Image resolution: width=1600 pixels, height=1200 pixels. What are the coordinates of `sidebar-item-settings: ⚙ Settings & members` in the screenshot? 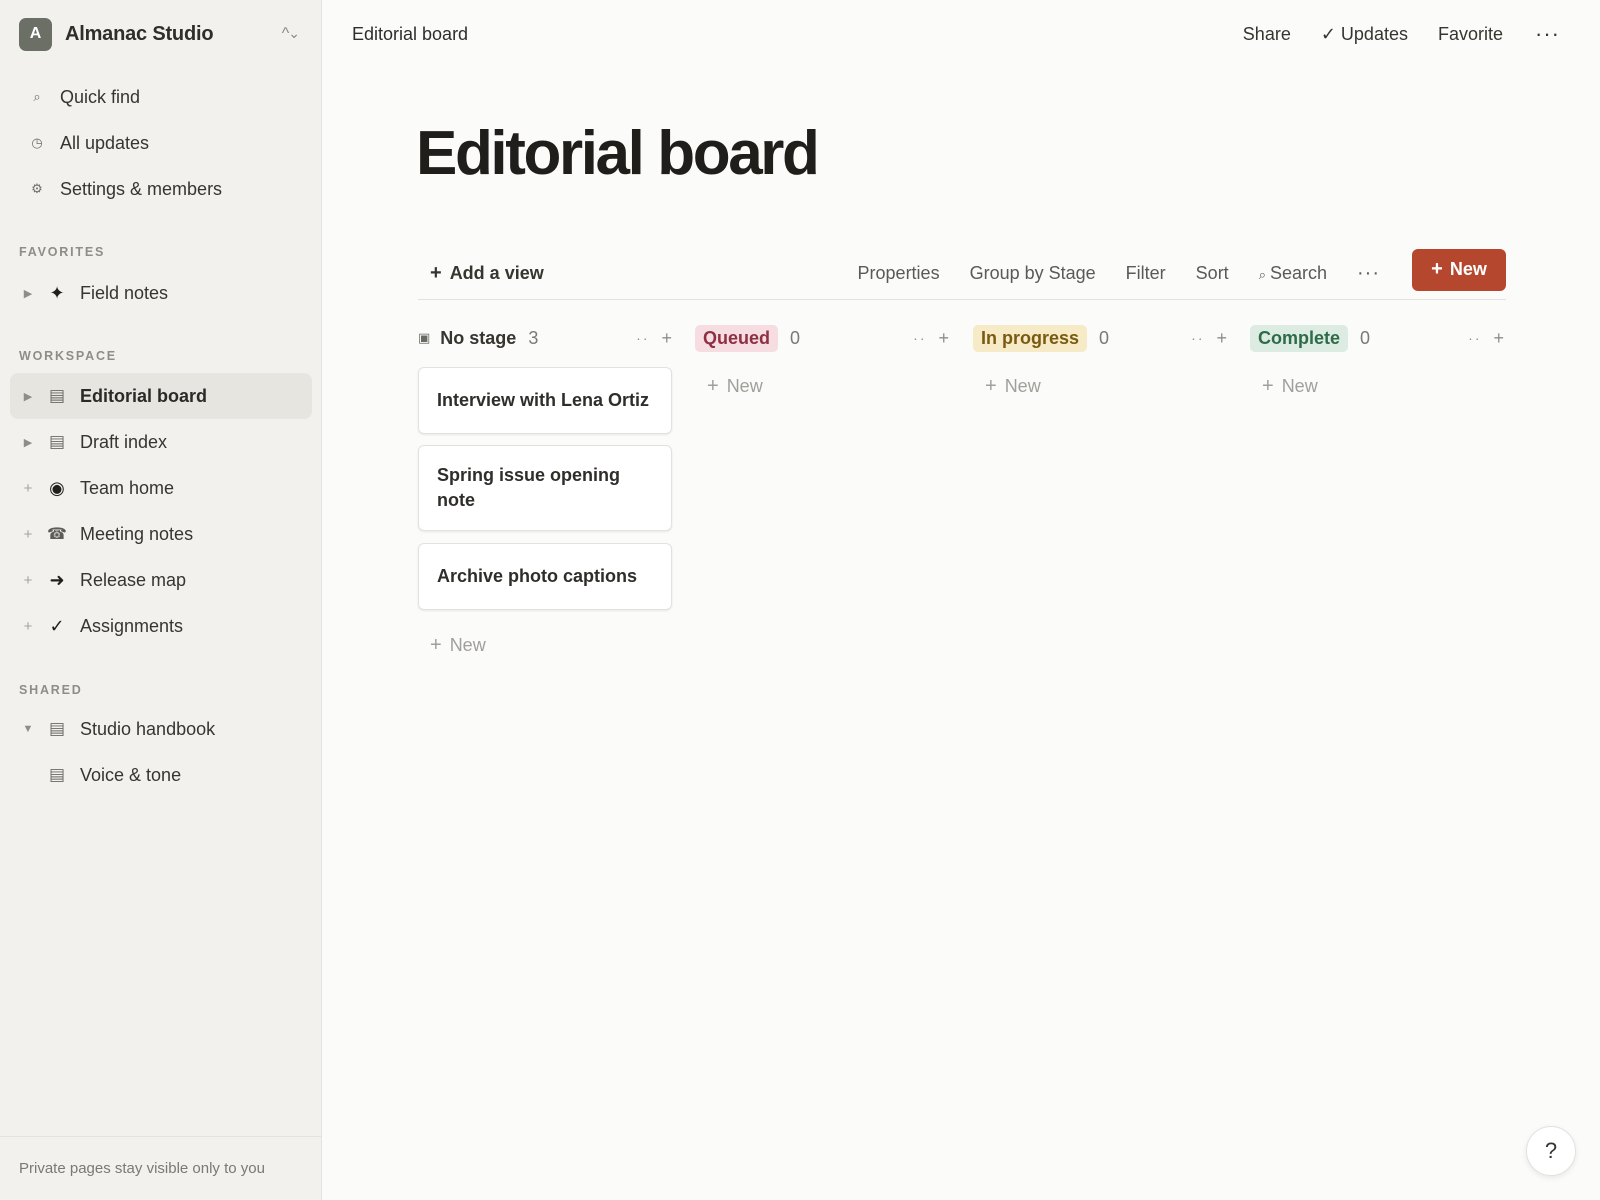 It's located at (161, 189).